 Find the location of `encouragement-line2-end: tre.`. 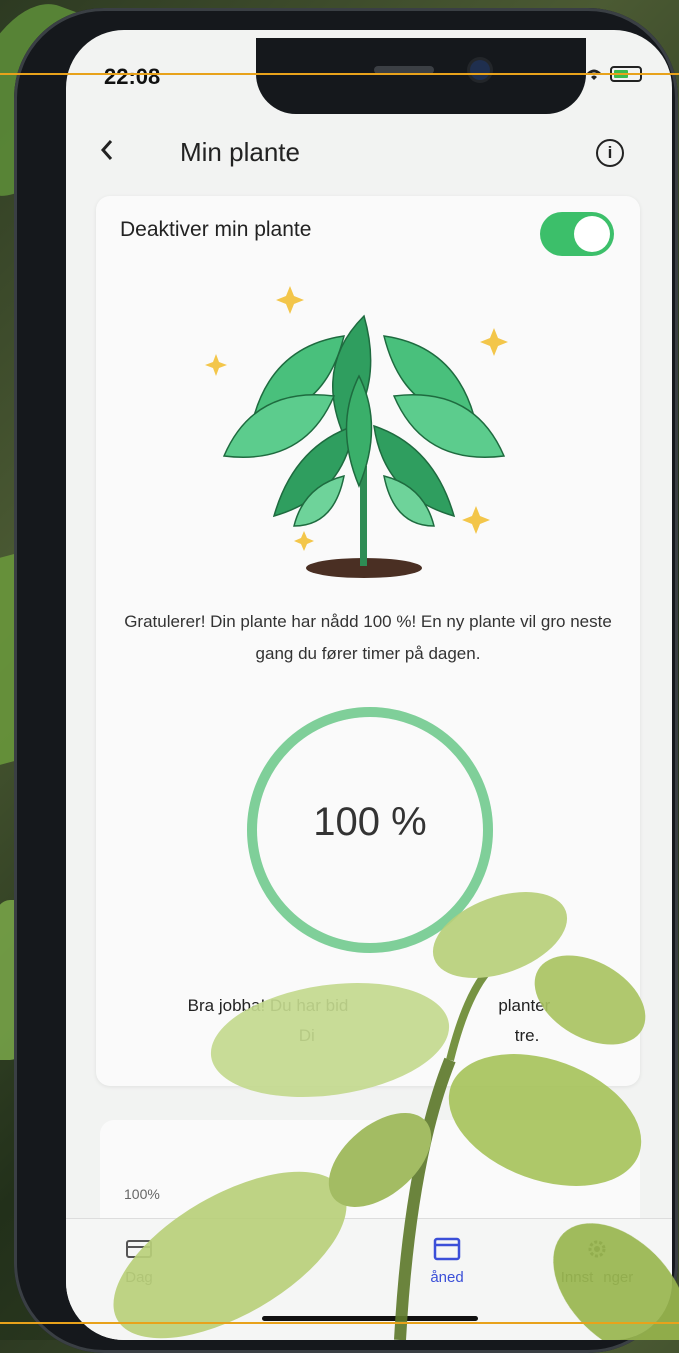

encouragement-line2-end: tre. is located at coordinates (527, 1035).